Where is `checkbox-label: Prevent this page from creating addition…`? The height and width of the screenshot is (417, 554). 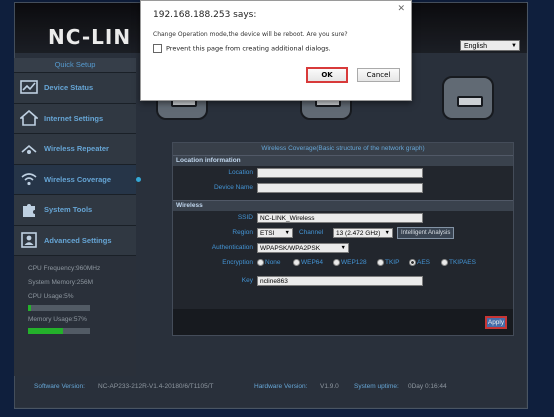 checkbox-label: Prevent this page from creating addition… is located at coordinates (248, 48).